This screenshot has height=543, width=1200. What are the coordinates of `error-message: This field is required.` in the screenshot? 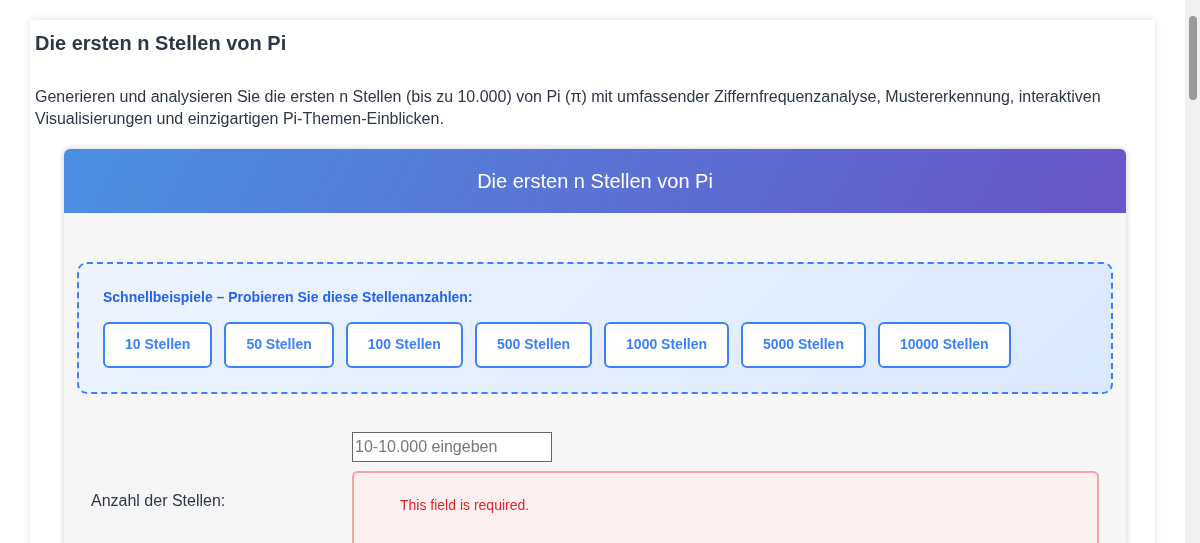 It's located at (725, 506).